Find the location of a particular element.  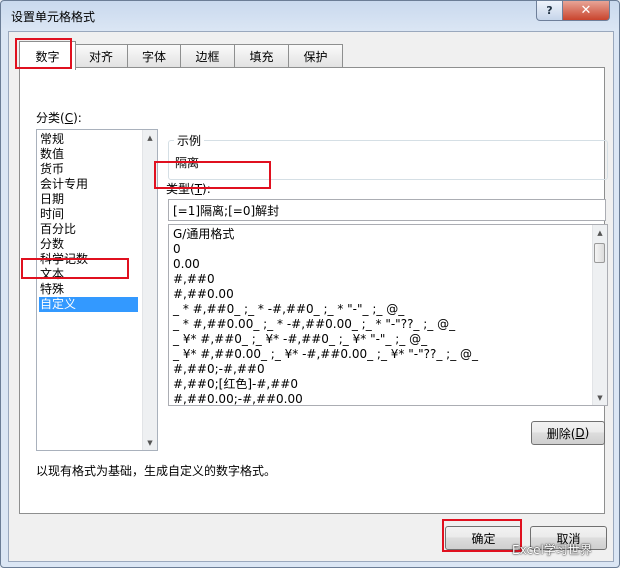

delete-button: 删除(D) is located at coordinates (568, 433).